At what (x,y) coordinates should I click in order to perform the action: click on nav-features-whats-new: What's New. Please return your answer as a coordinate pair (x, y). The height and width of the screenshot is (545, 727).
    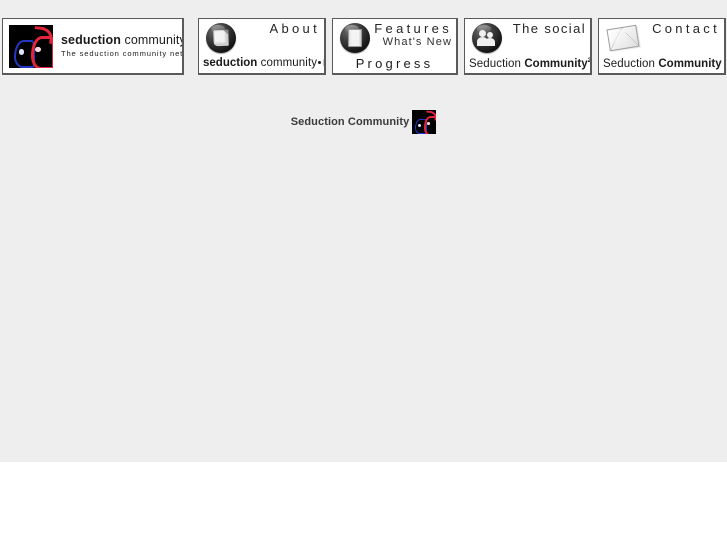
    Looking at the image, I should click on (417, 42).